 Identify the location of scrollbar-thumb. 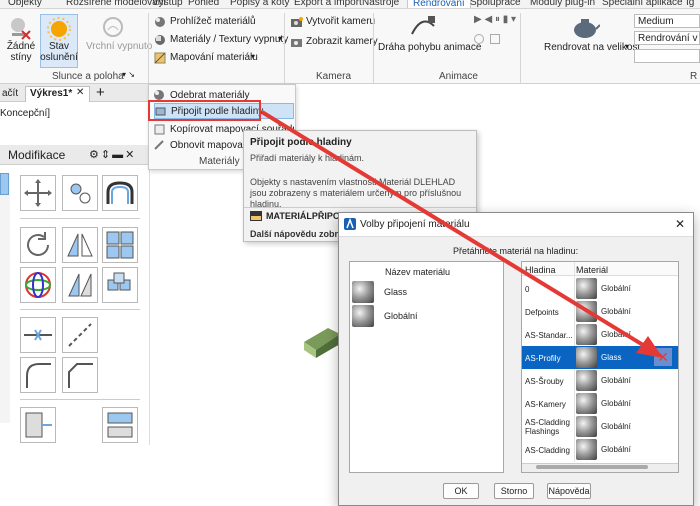
(592, 467).